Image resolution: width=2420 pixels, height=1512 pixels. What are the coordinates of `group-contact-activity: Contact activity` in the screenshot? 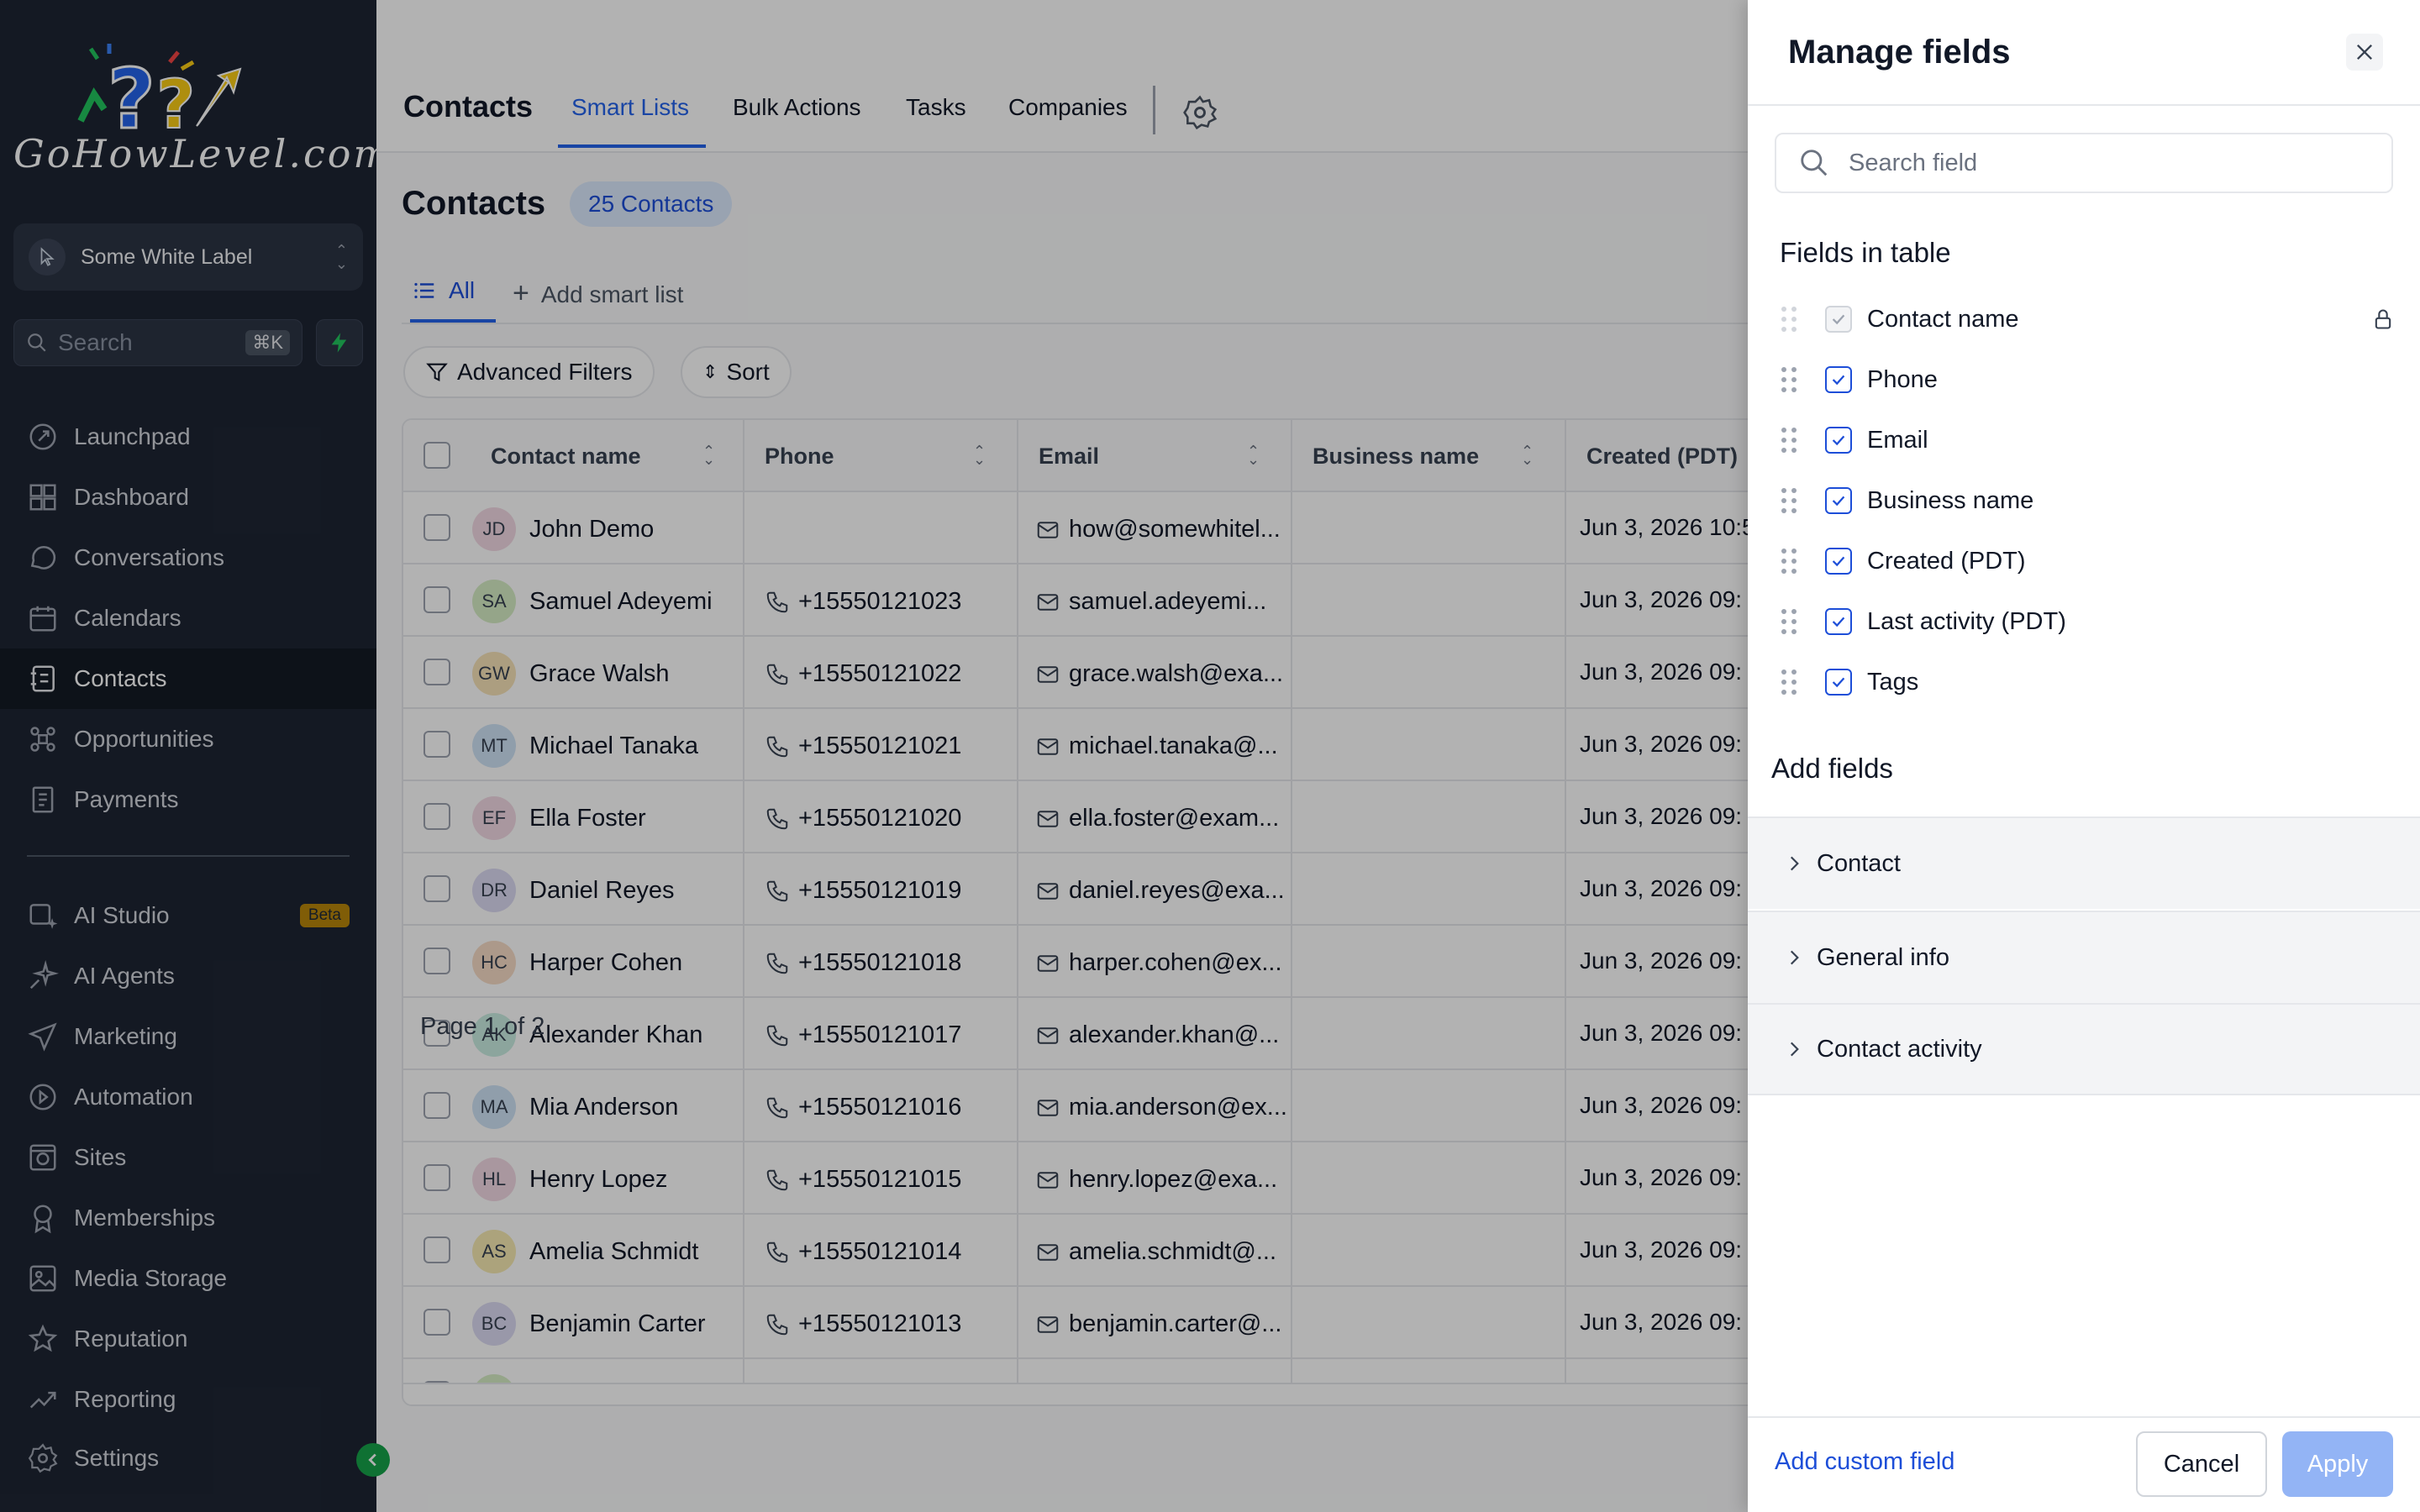 It's located at (2084, 1049).